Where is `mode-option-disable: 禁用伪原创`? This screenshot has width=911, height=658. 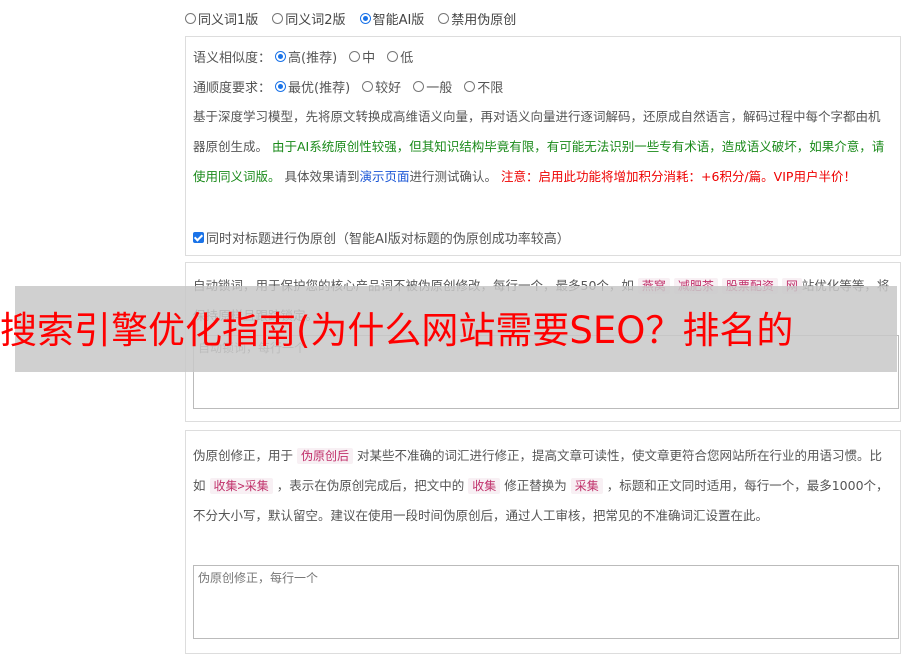
mode-option-disable: 禁用伪原创 is located at coordinates (477, 18).